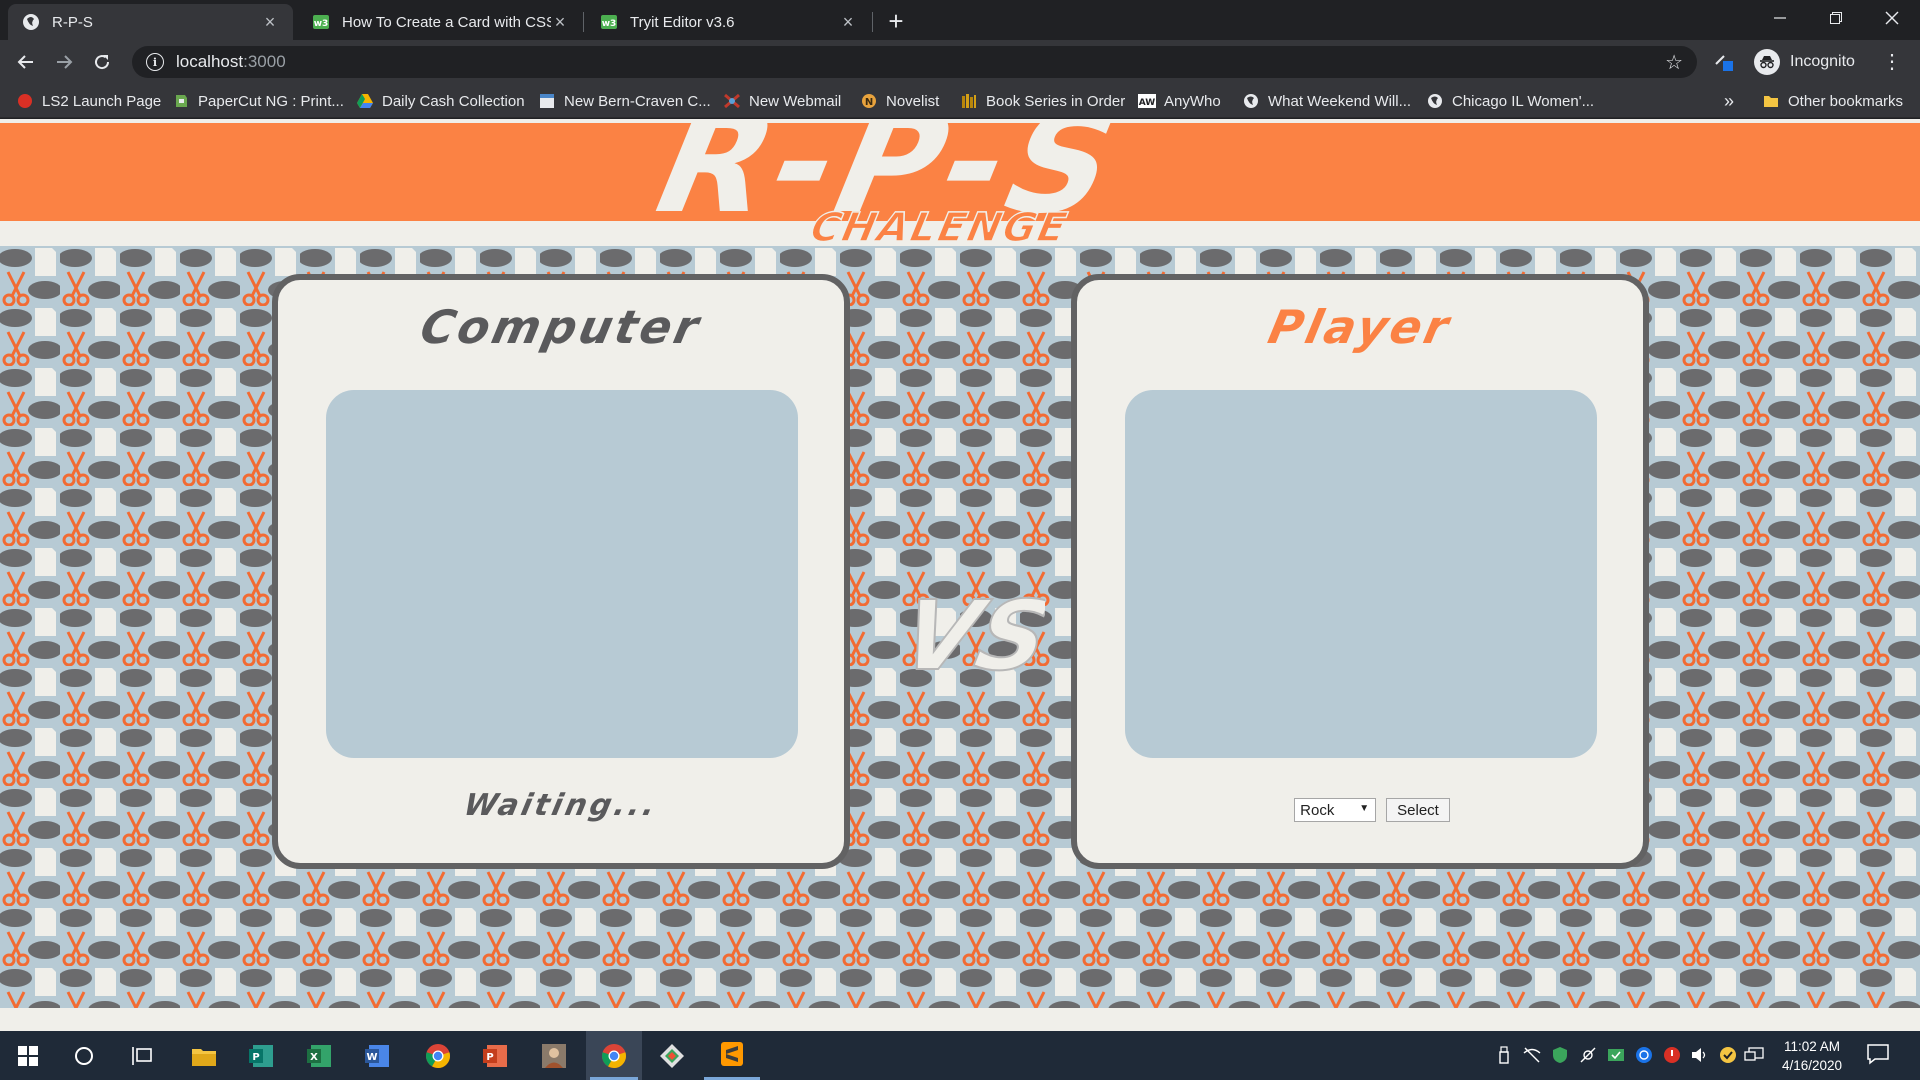 This screenshot has height=1080, width=1920. I want to click on player-title: Player, so click(1360, 327).